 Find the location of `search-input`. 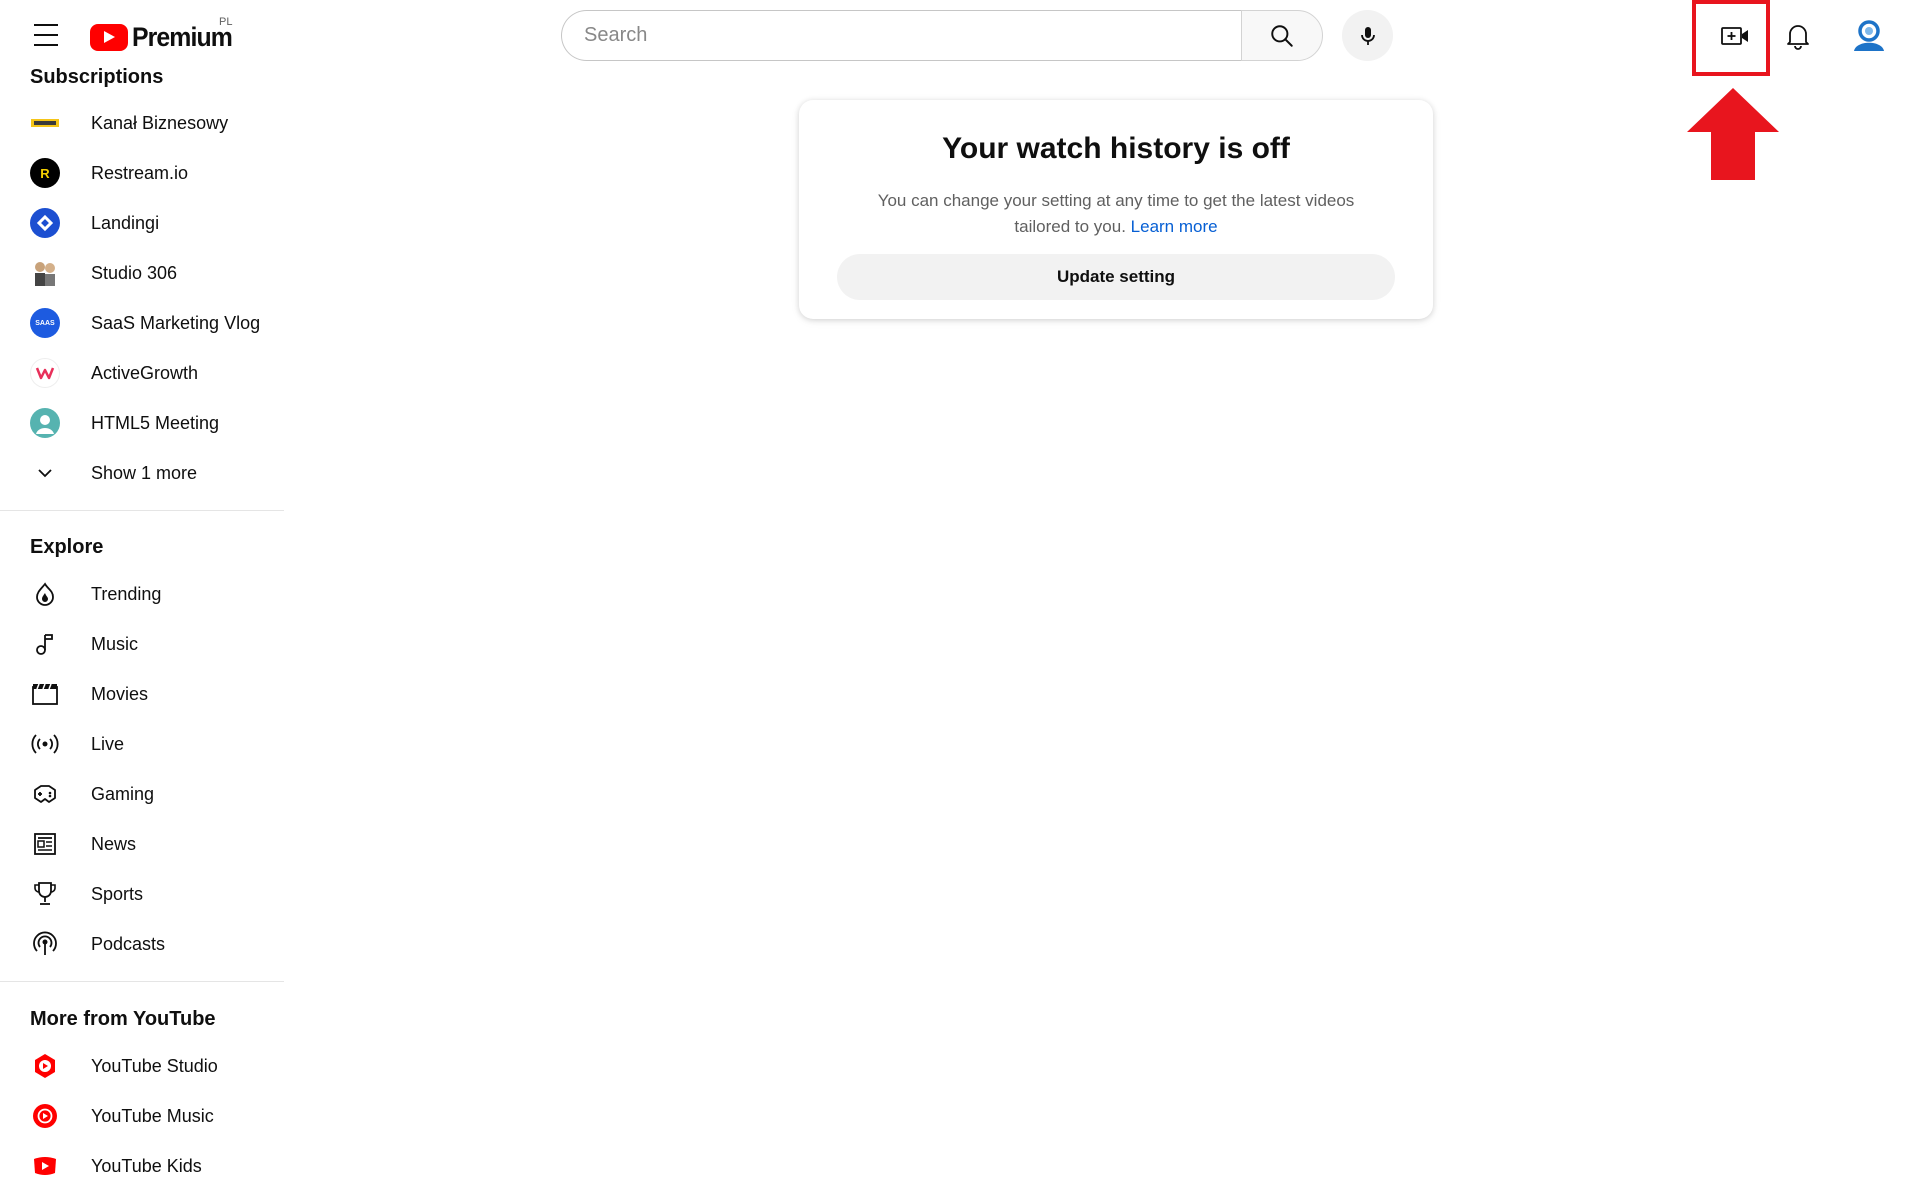

search-input is located at coordinates (912, 35).